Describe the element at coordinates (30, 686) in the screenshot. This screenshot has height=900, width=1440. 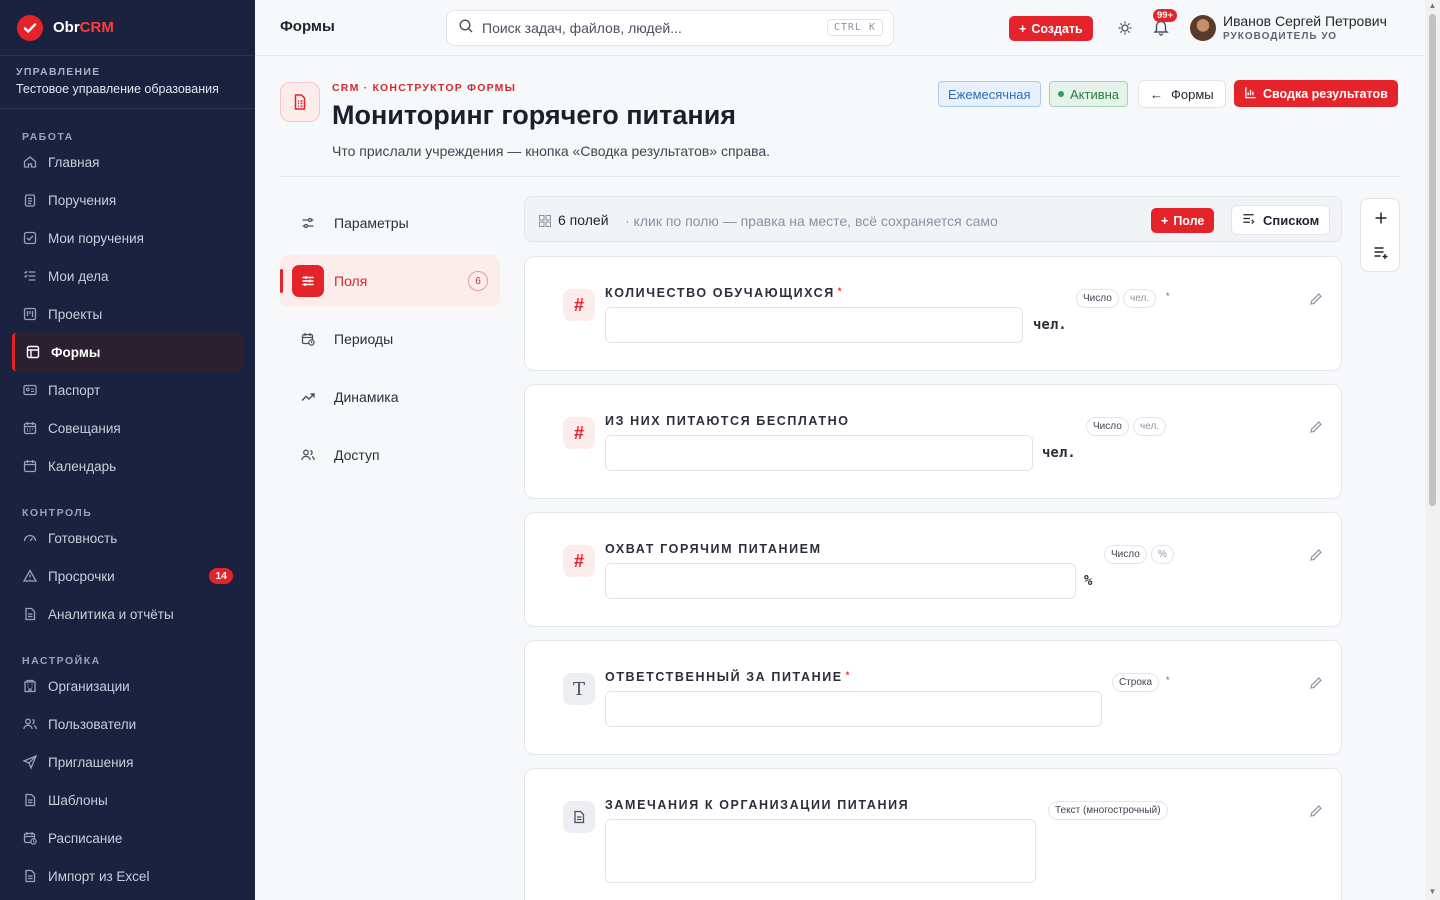
I see `building-icon` at that location.